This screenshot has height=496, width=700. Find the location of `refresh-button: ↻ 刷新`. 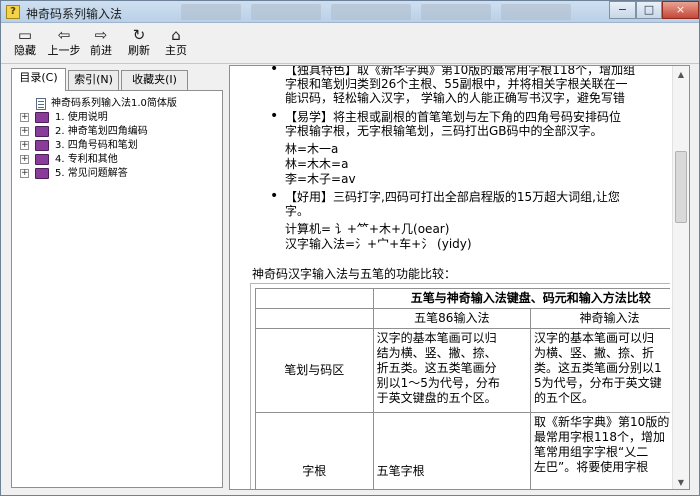

refresh-button: ↻ 刷新 is located at coordinates (139, 44).